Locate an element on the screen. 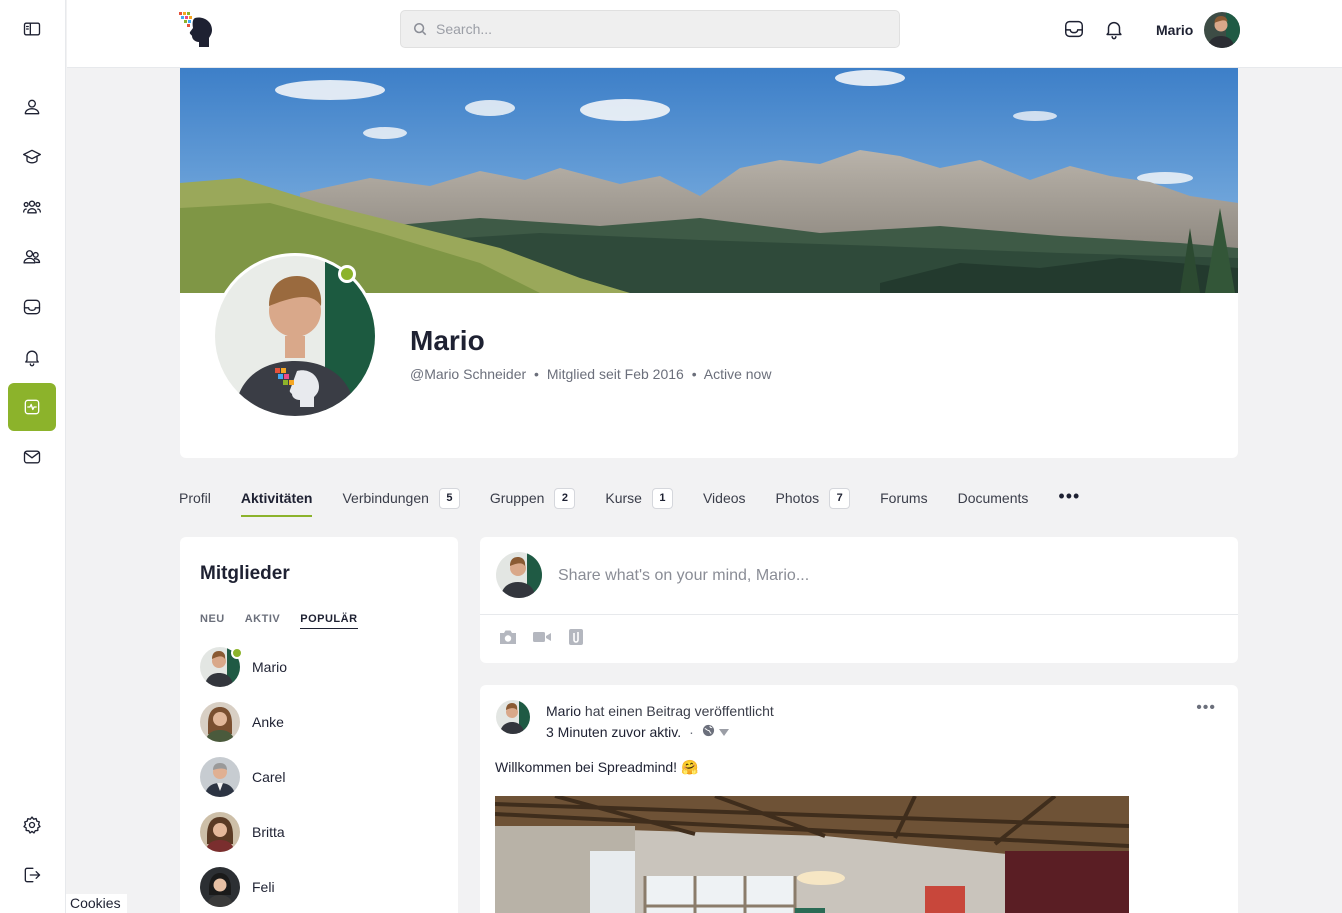 The width and height of the screenshot is (1342, 913). camera-icon is located at coordinates (508, 637).